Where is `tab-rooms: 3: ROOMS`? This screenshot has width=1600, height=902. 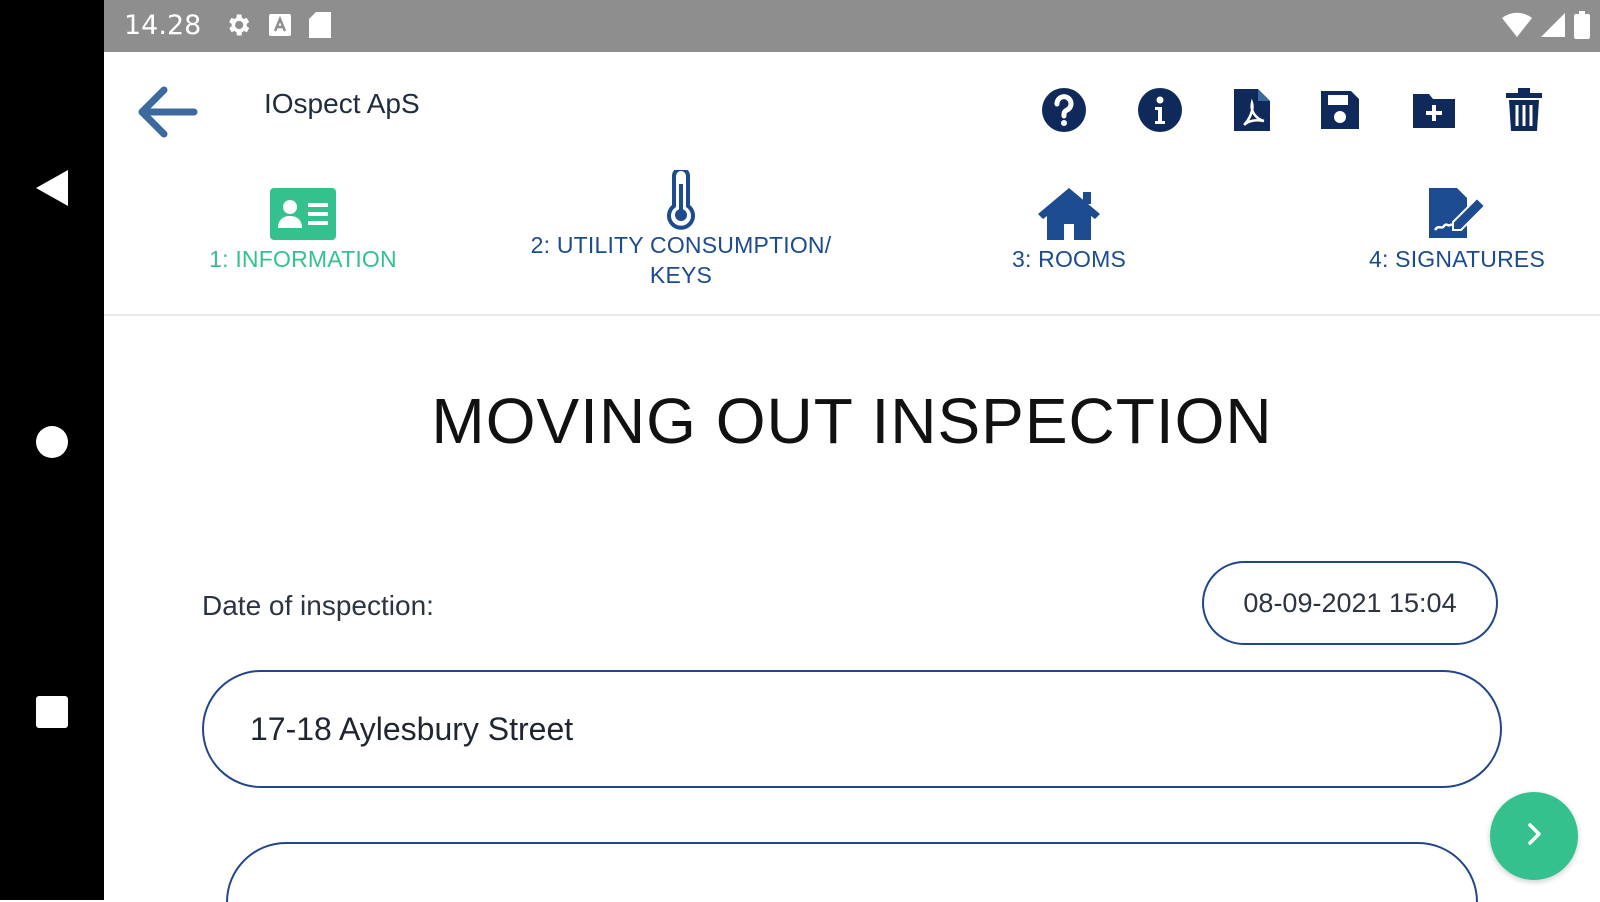
tab-rooms: 3: ROOMS is located at coordinates (1069, 236).